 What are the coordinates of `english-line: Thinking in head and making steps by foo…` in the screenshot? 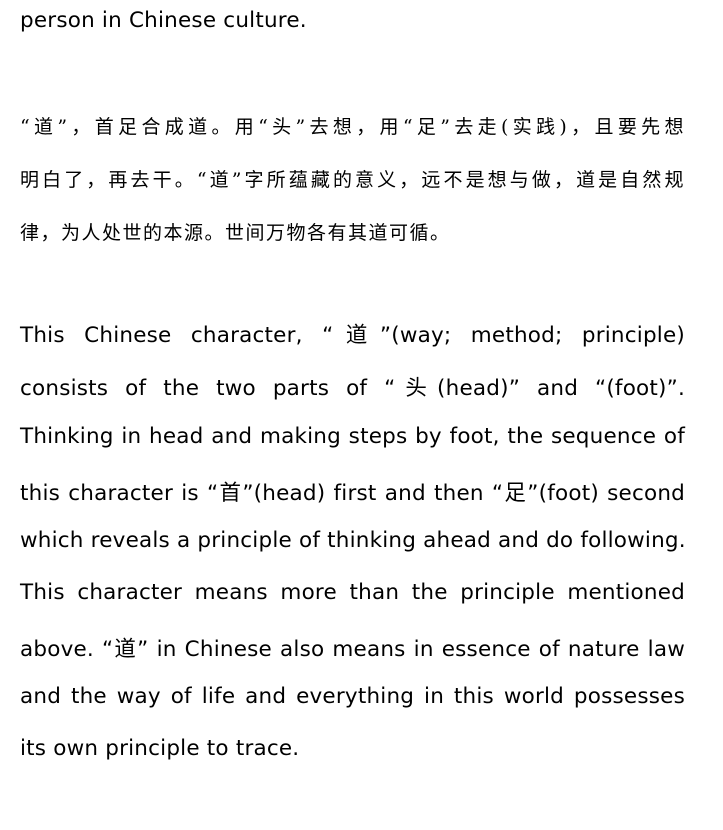 It's located at (352, 436).